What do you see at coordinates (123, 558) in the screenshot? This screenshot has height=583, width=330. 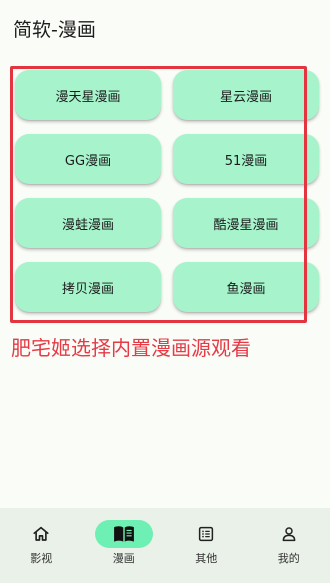 I see `nav-label-comics: 漫画` at bounding box center [123, 558].